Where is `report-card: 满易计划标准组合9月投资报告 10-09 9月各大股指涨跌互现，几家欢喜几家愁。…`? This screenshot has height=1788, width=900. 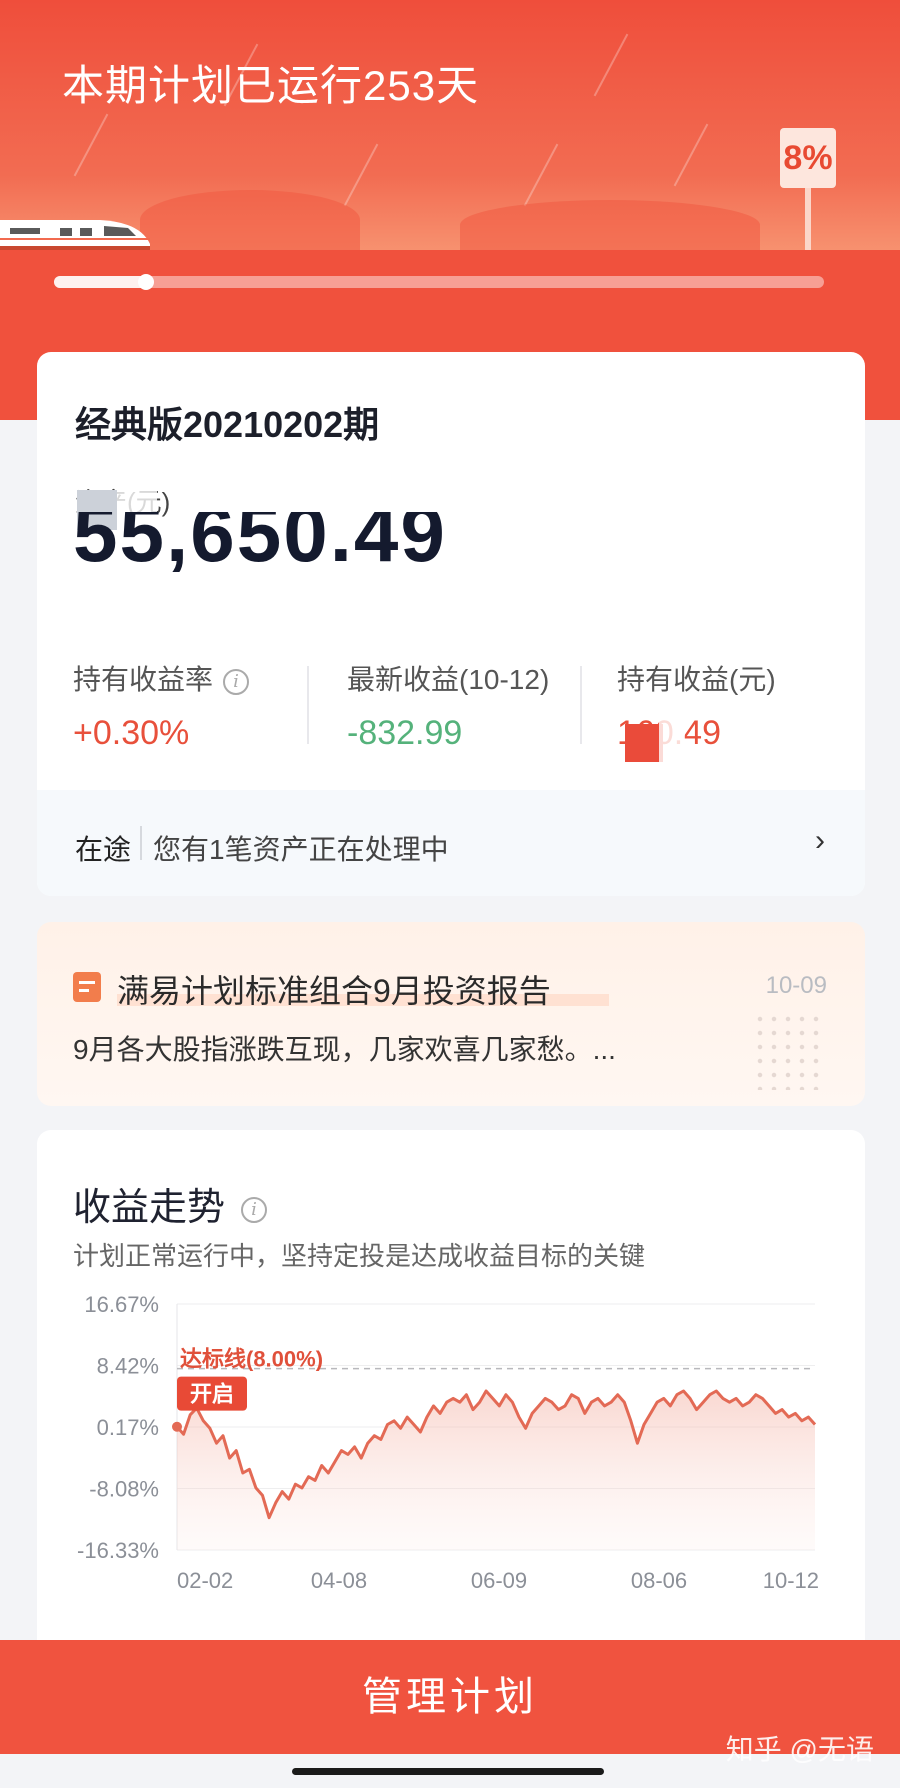
report-card: 满易计划标准组合9月投资报告 10-09 9月各大股指涨跌互现，几家欢喜几家愁。… is located at coordinates (451, 1014).